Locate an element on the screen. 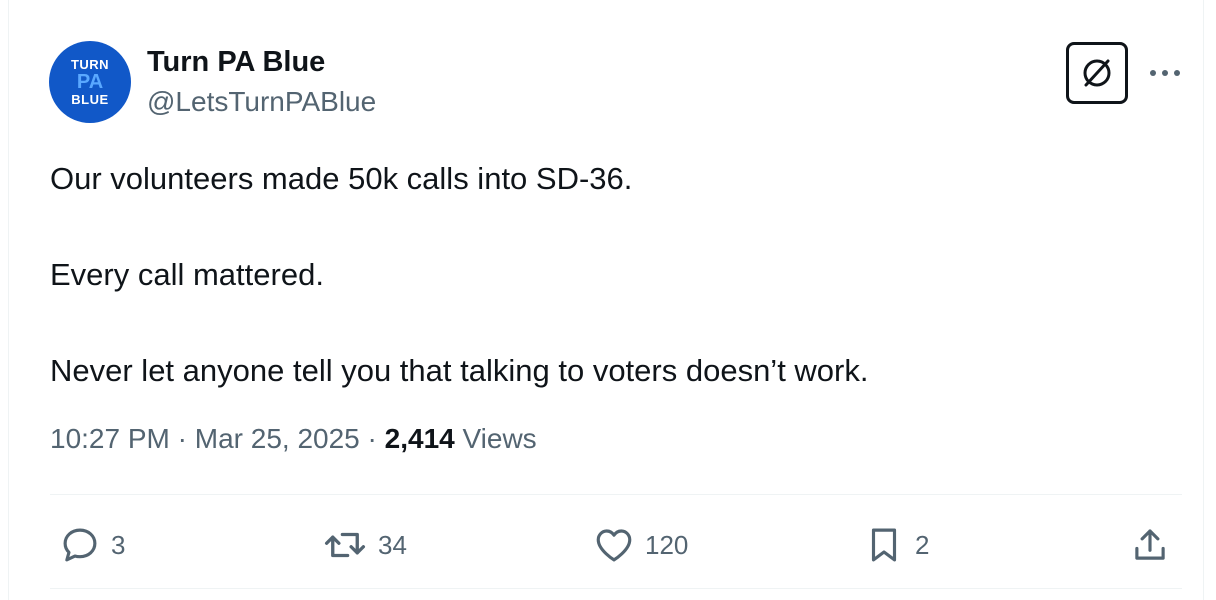 This screenshot has height=600, width=1216. tweet-meta: 10:27 PM · Mar 25, 2025 · 2,414 Views is located at coordinates (293, 439).